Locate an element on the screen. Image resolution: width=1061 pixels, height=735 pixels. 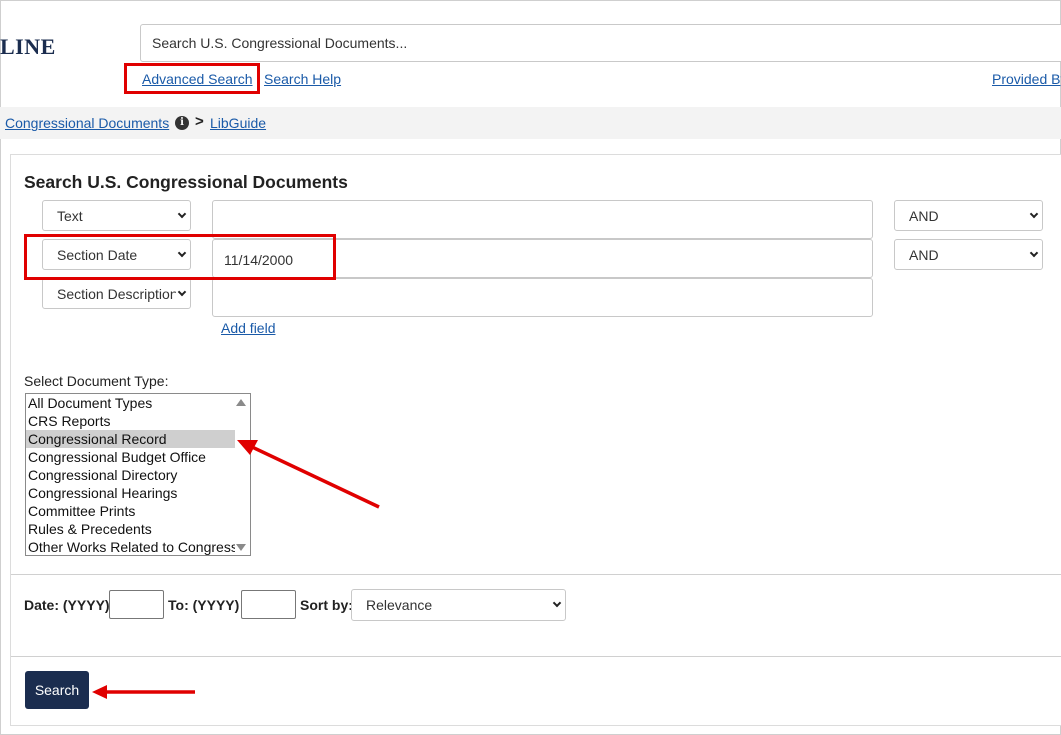
chevron-right-icon: > is located at coordinates (199, 121).